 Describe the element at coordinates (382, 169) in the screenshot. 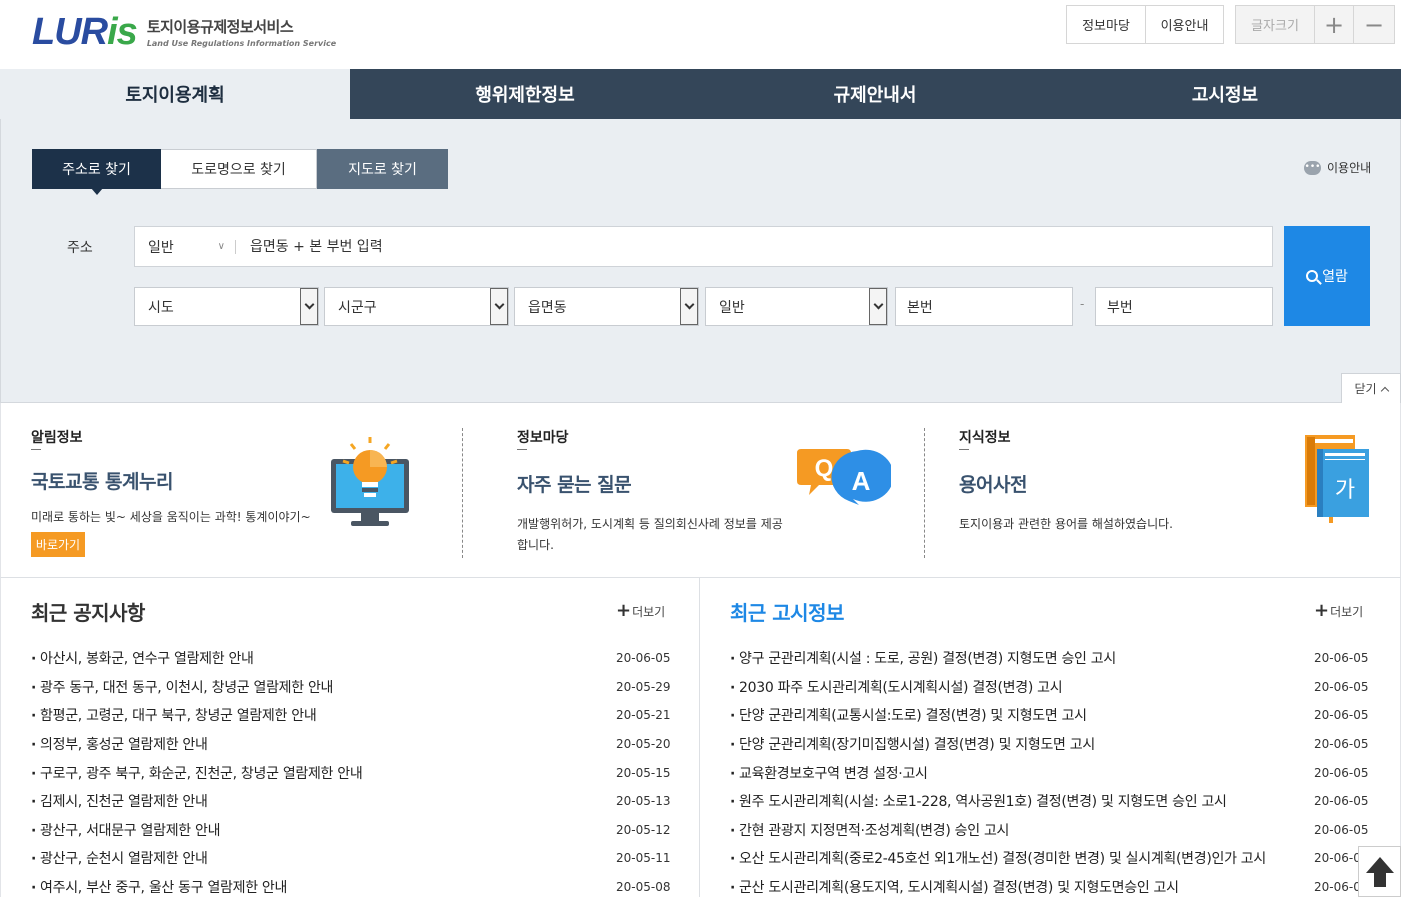

I see `tab-search-by-map: 지도로 찾기` at that location.